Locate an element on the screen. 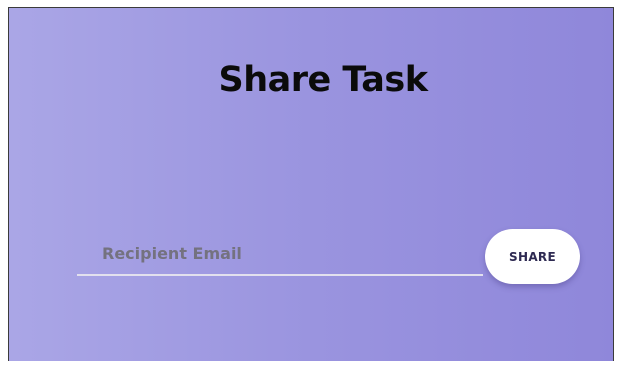  share-button: SHARE is located at coordinates (532, 256).